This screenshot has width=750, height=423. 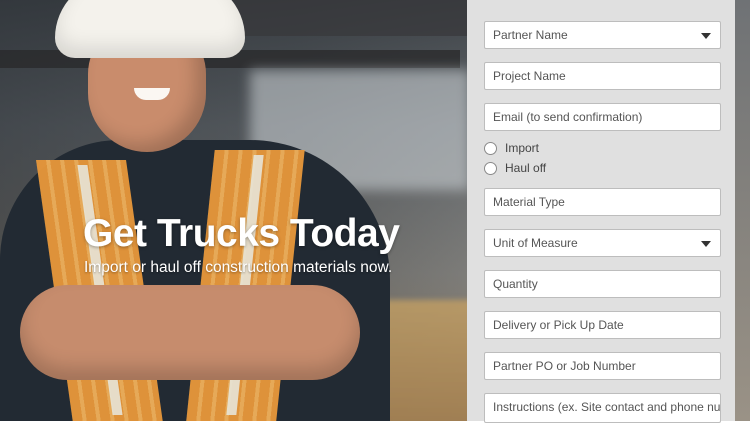 I want to click on project-name-input: Project Name, so click(x=602, y=76).